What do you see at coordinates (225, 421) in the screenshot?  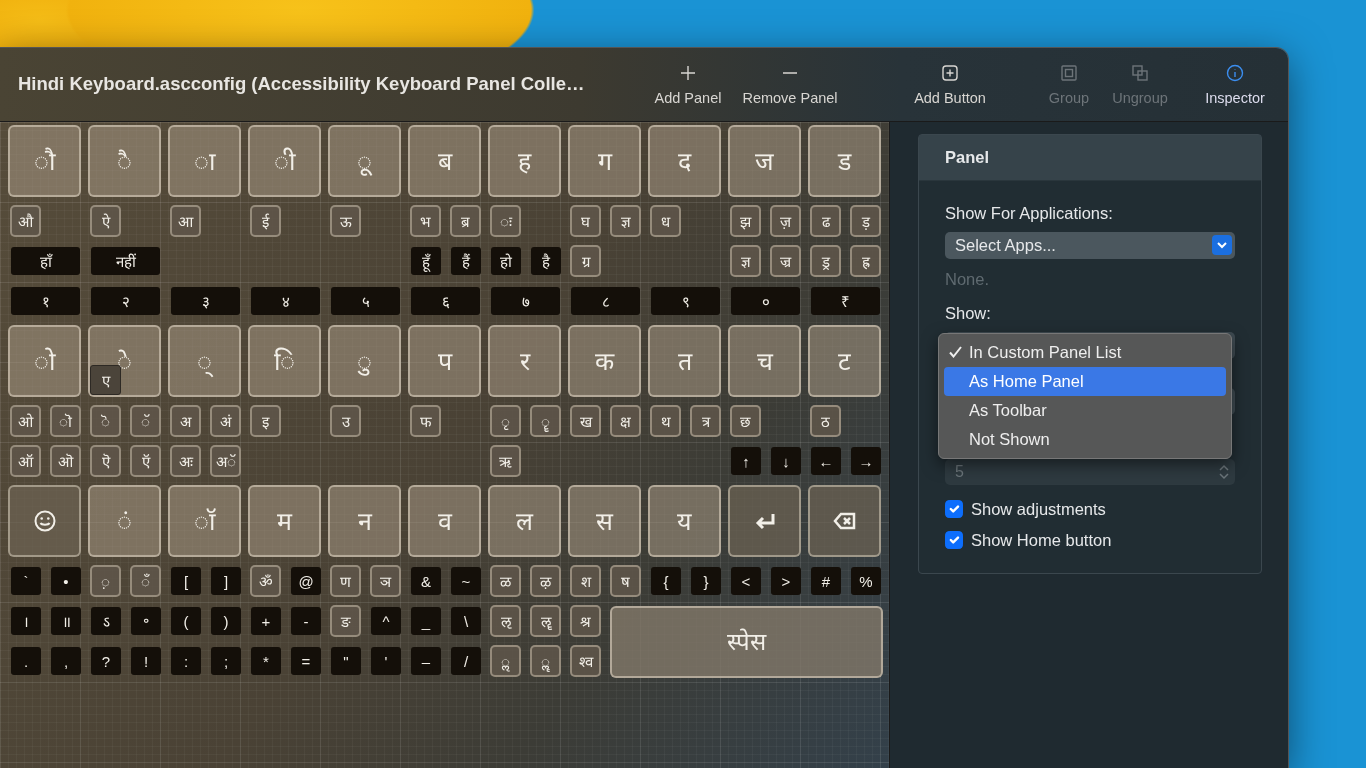 I see `key: अं` at bounding box center [225, 421].